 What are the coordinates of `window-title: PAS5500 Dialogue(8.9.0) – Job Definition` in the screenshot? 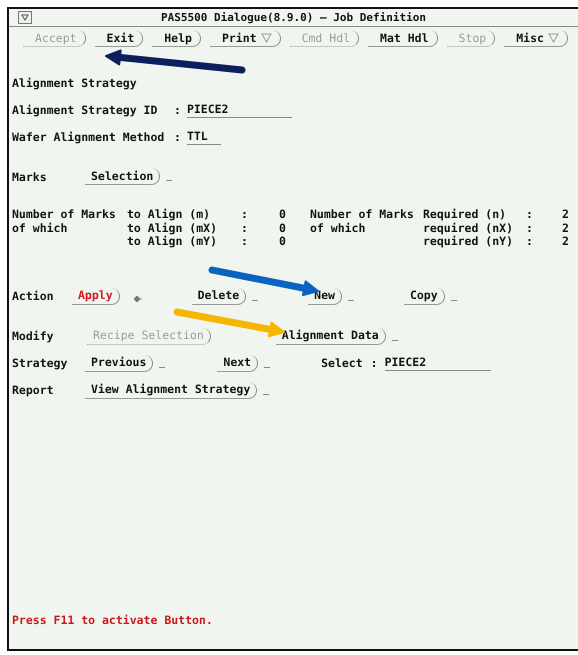 It's located at (293, 17).